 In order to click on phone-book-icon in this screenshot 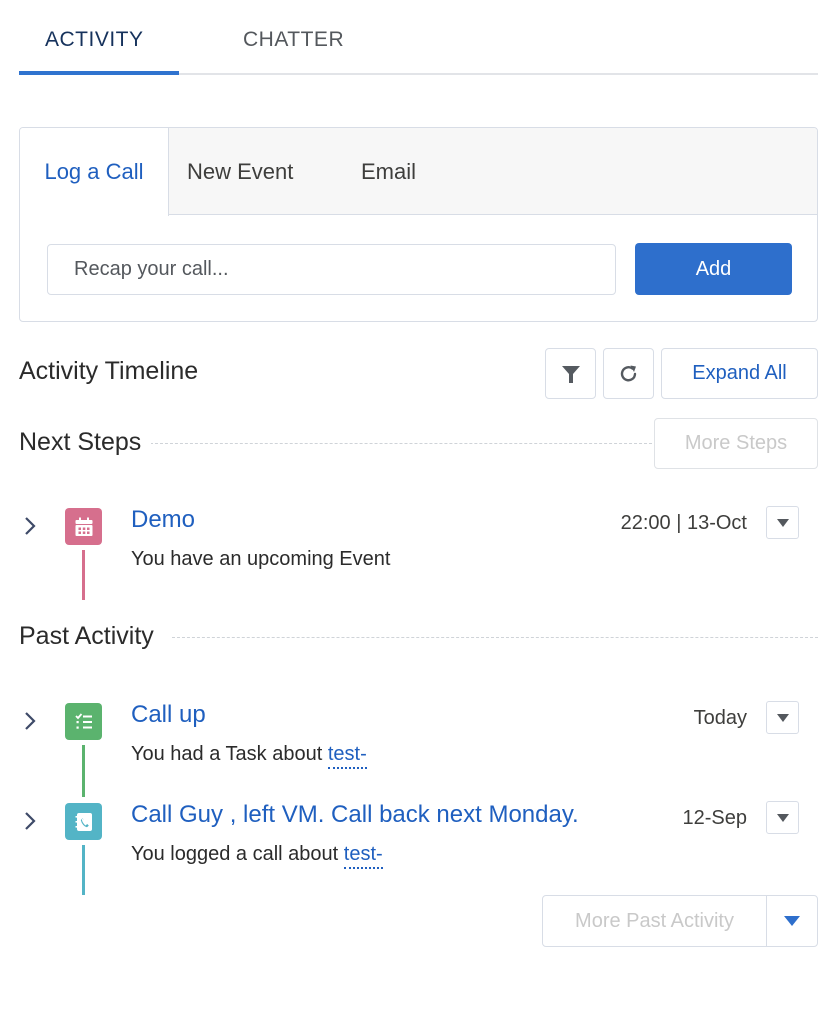, I will do `click(83, 821)`.